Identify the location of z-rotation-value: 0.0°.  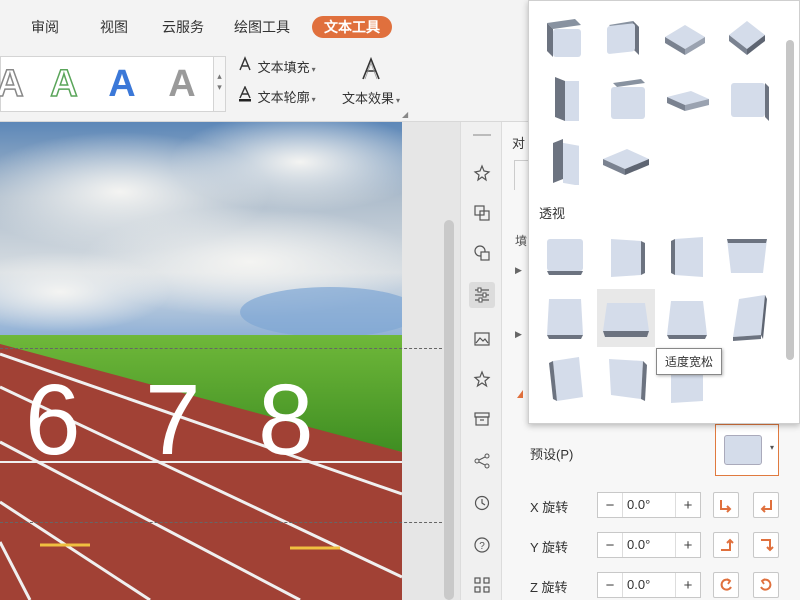
(649, 585).